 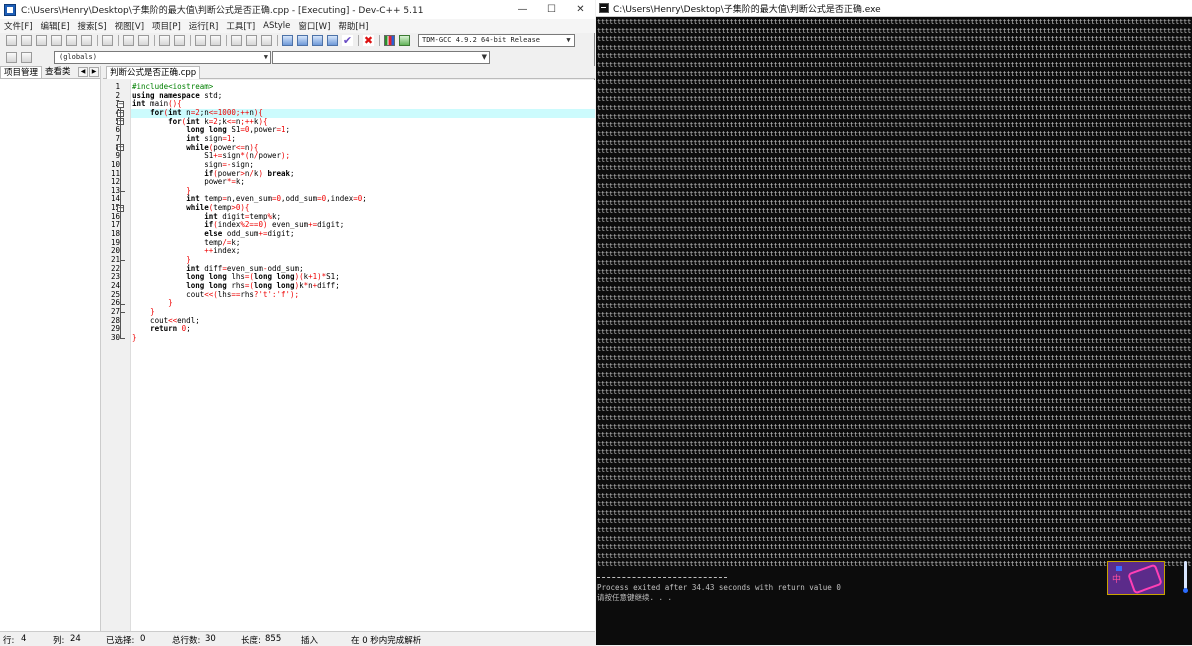 I want to click on member-select: ▼, so click(x=381, y=57).